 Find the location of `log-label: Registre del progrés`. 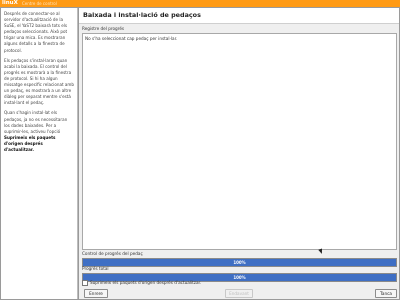

log-label: Registre del progrés is located at coordinates (103, 28).